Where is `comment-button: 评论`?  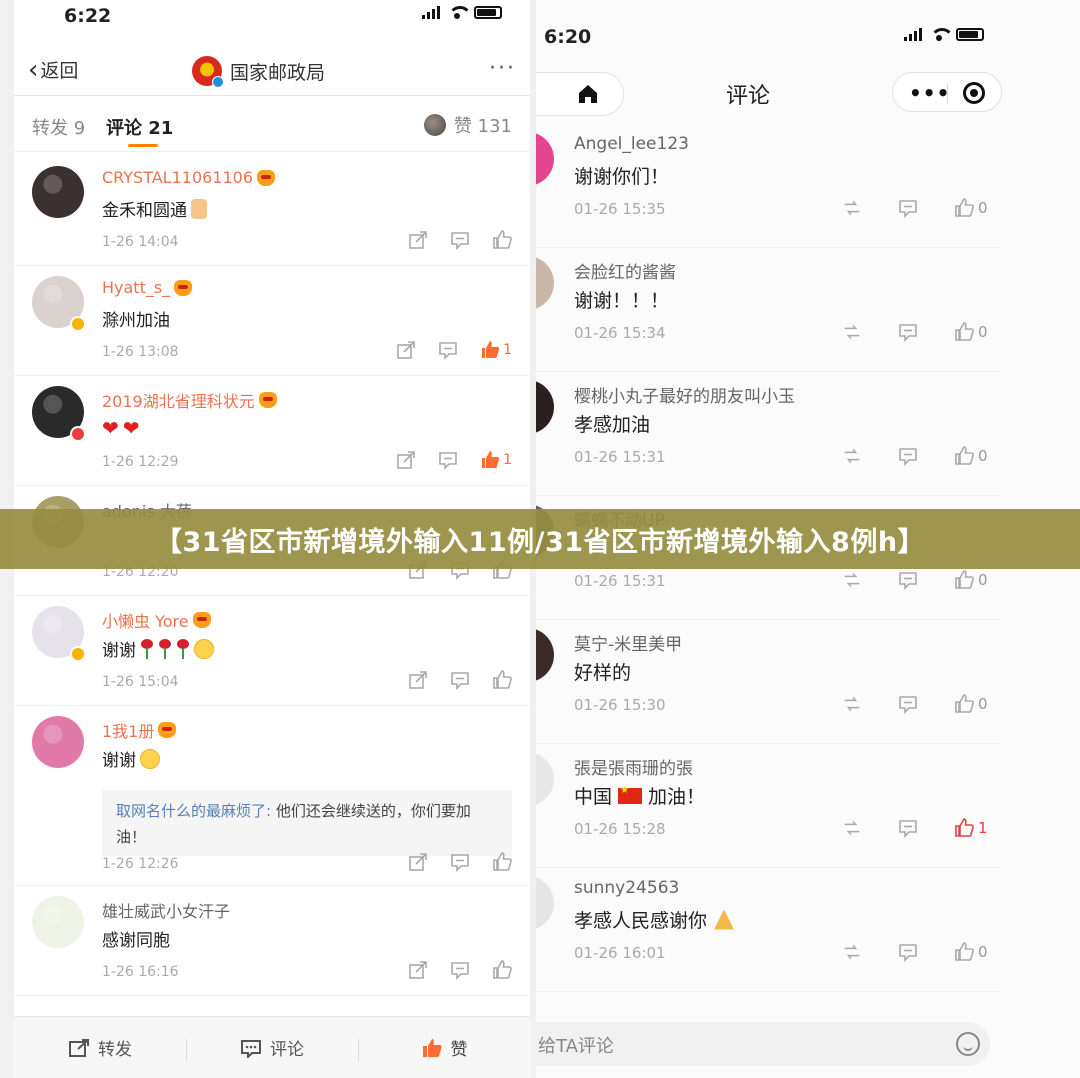 comment-button: 评论 is located at coordinates (272, 1048).